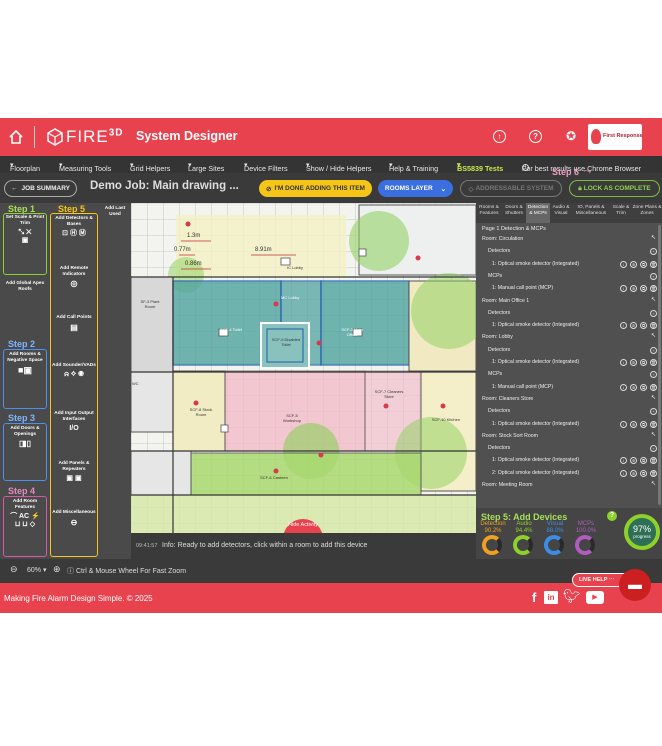 The height and width of the screenshot is (746, 662). I want to click on add-last-used-tool: Add Last Used, so click(115, 212).